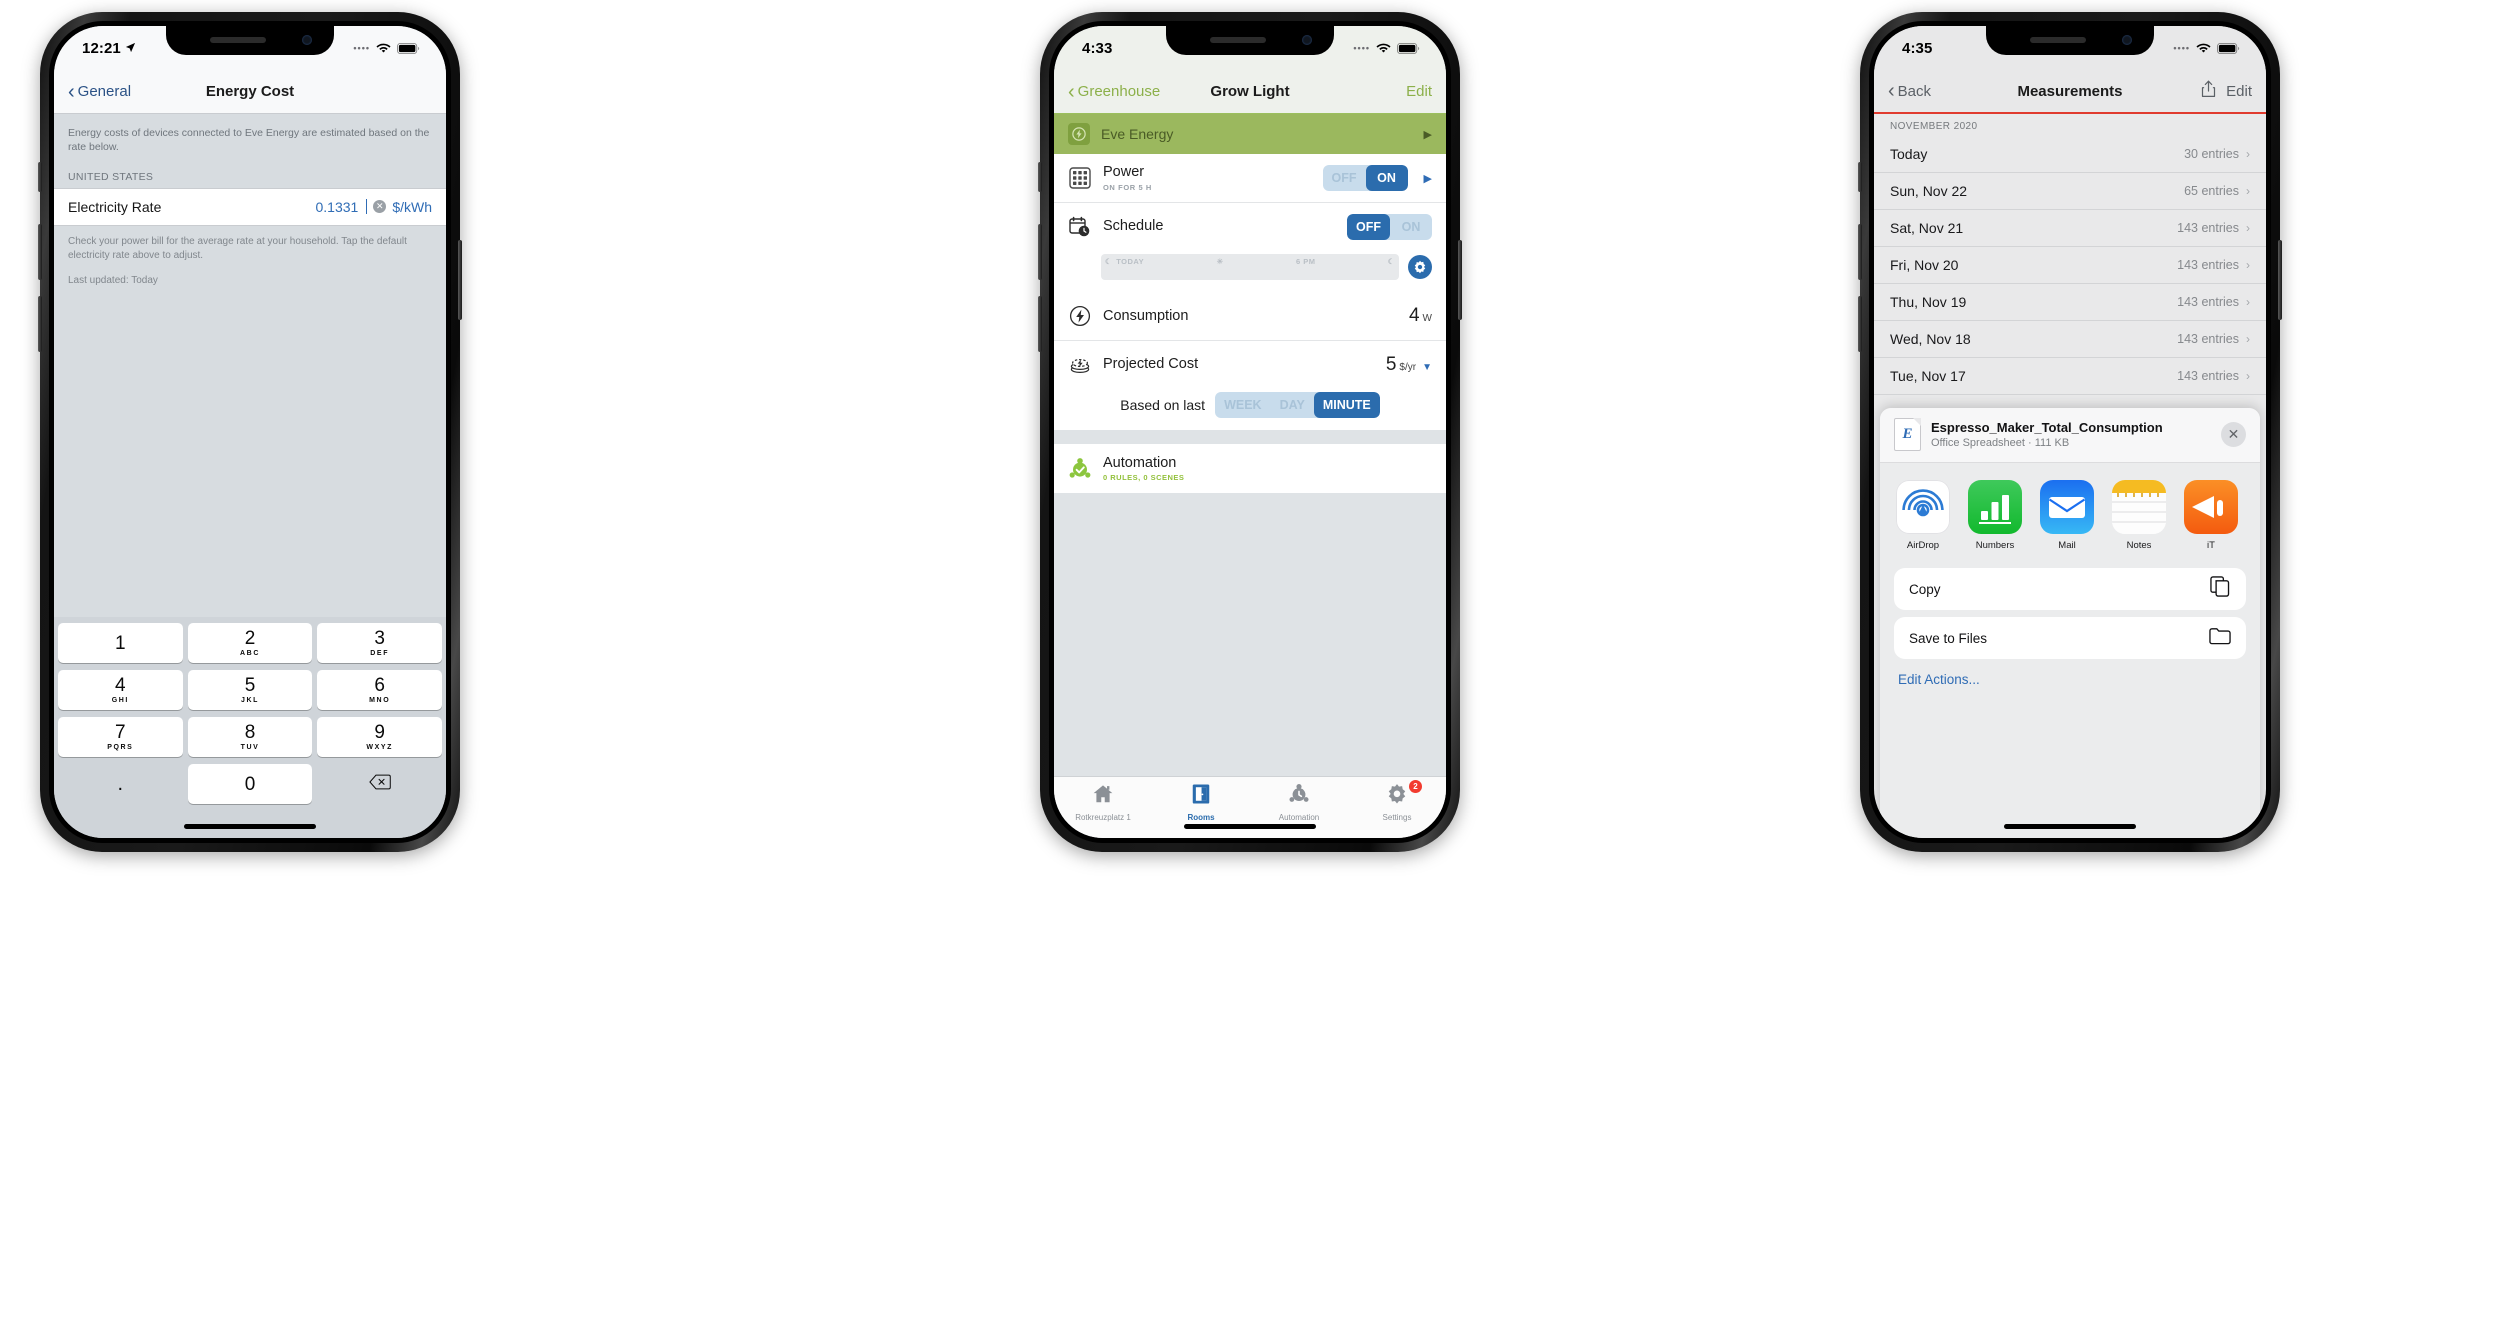 The height and width of the screenshot is (1334, 2502). Describe the element at coordinates (120, 690) in the screenshot. I see `key-4: 4 GHI` at that location.